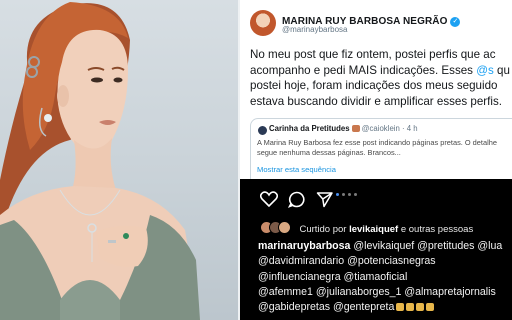 The height and width of the screenshot is (320, 512). What do you see at coordinates (455, 22) in the screenshot?
I see `verified-badge-icon: ✓` at bounding box center [455, 22].